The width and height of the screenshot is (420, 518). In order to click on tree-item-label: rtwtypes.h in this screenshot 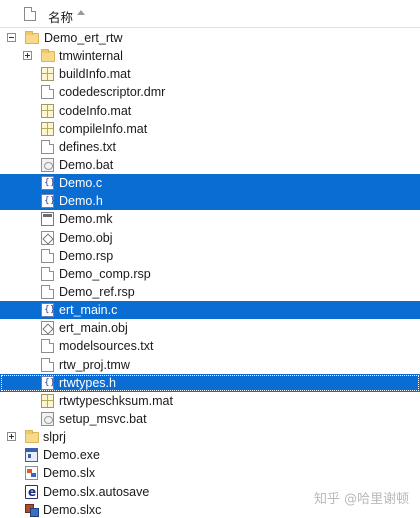, I will do `click(87, 382)`.